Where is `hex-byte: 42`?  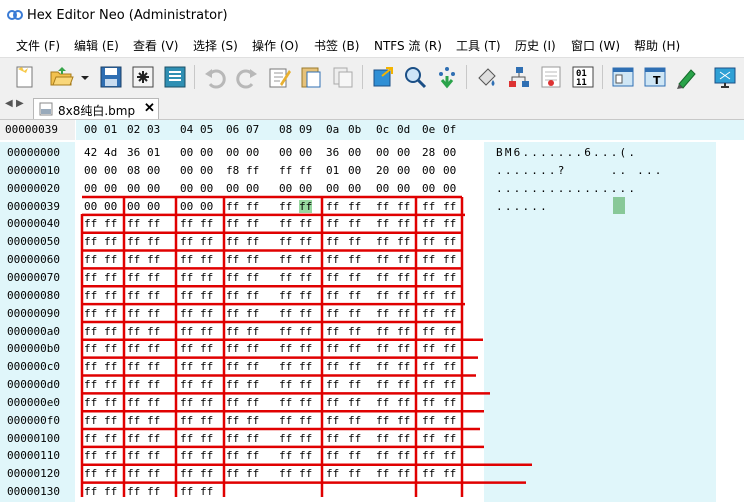
hex-byte: 42 is located at coordinates (90, 152).